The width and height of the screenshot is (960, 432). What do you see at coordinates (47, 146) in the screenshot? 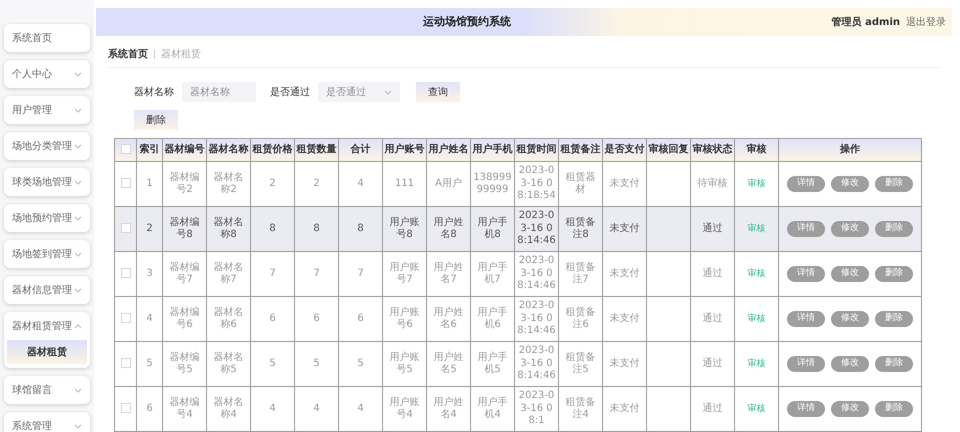
I see `sidebar-item: 场地分类管理` at bounding box center [47, 146].